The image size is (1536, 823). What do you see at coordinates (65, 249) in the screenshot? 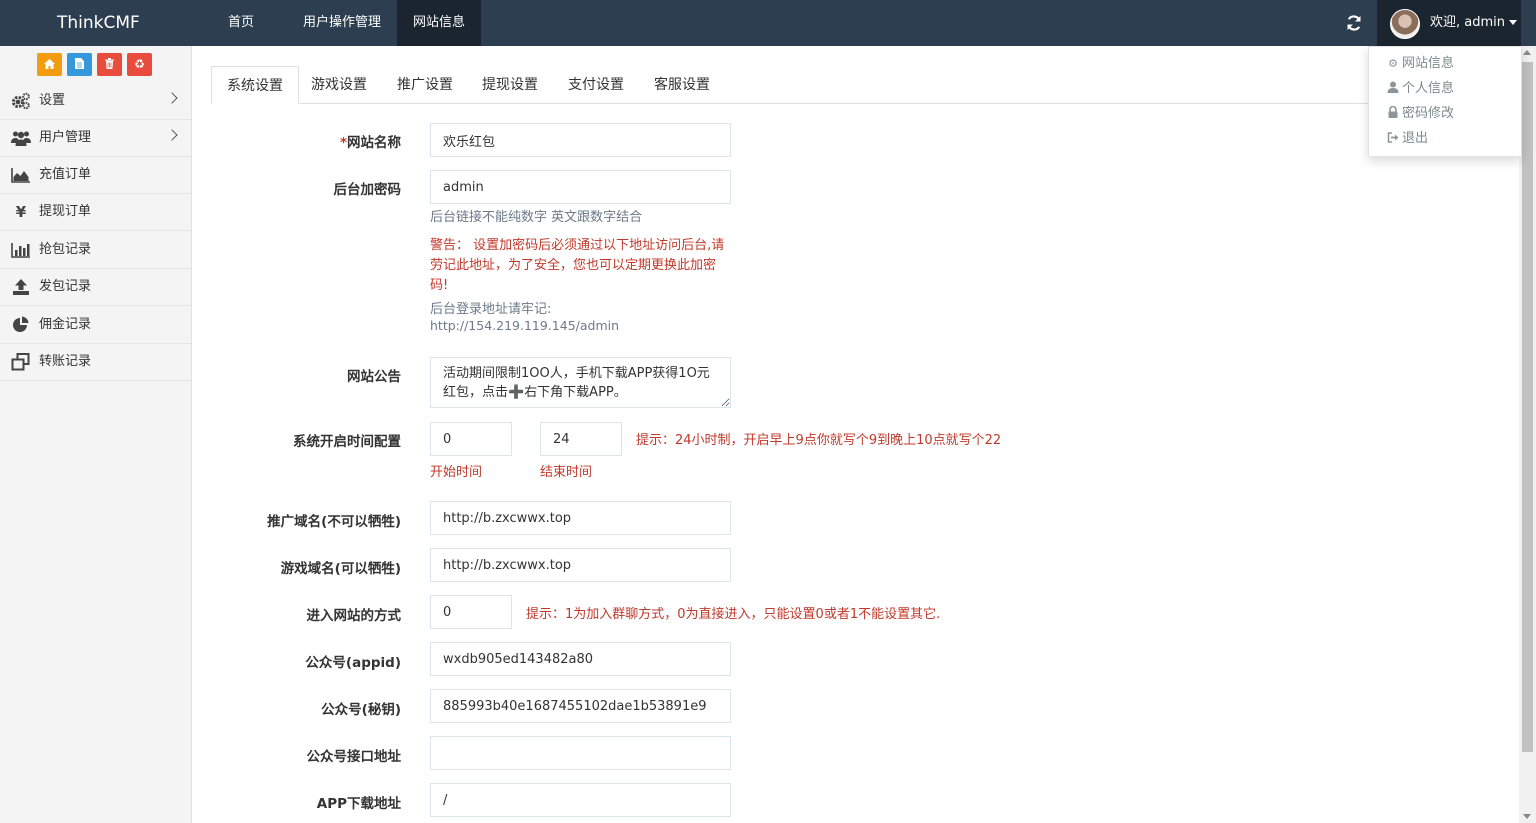
I see `sidebar-item-label: 抢包记录` at bounding box center [65, 249].